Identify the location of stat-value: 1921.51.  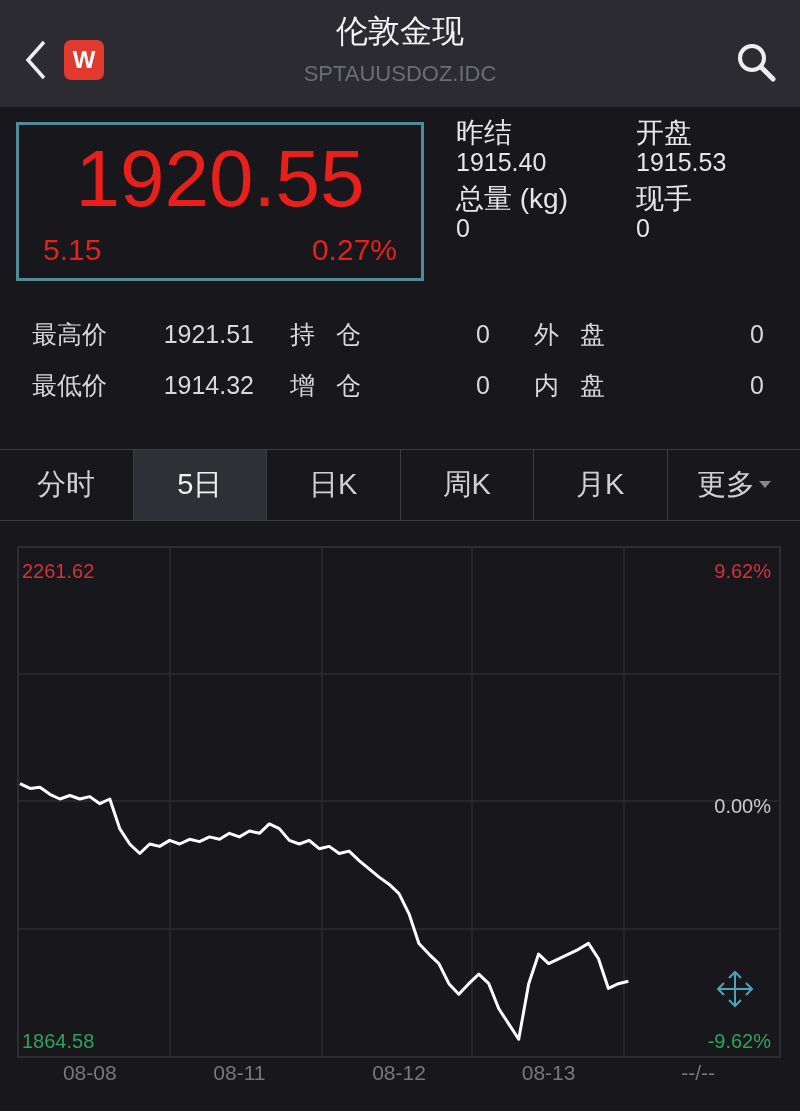
(208, 334).